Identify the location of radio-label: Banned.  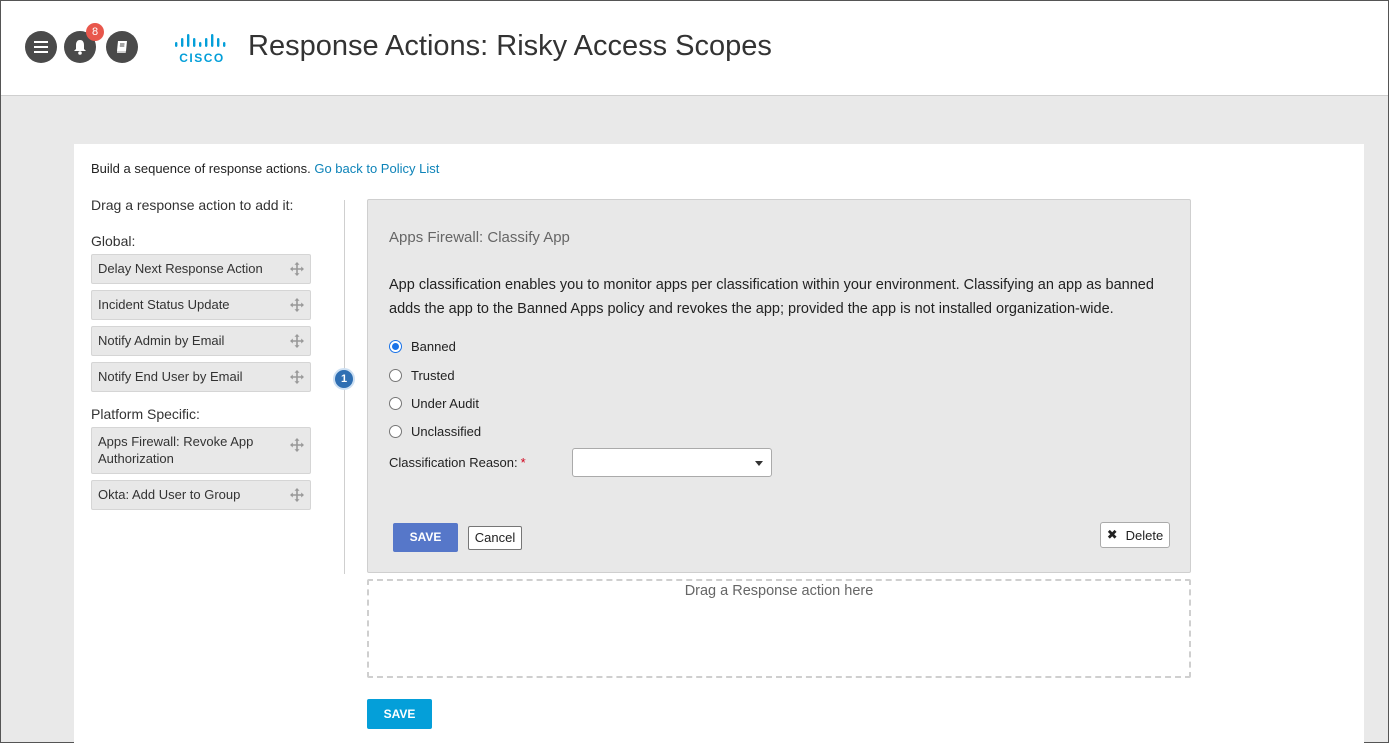
(433, 346).